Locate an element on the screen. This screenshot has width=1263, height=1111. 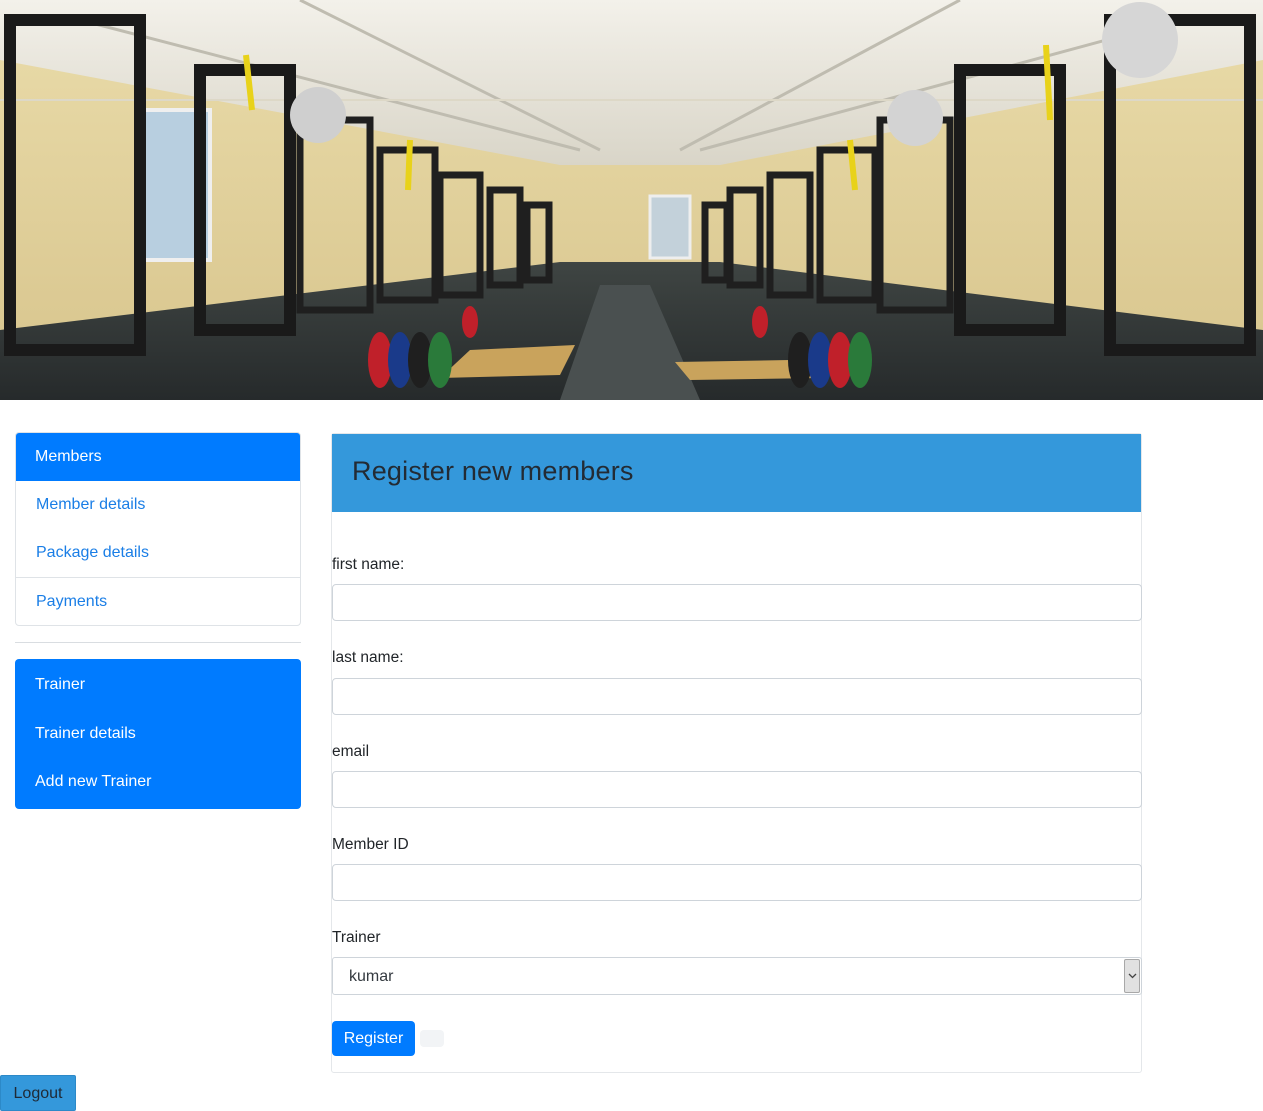
chevron-down-icon is located at coordinates (1132, 976).